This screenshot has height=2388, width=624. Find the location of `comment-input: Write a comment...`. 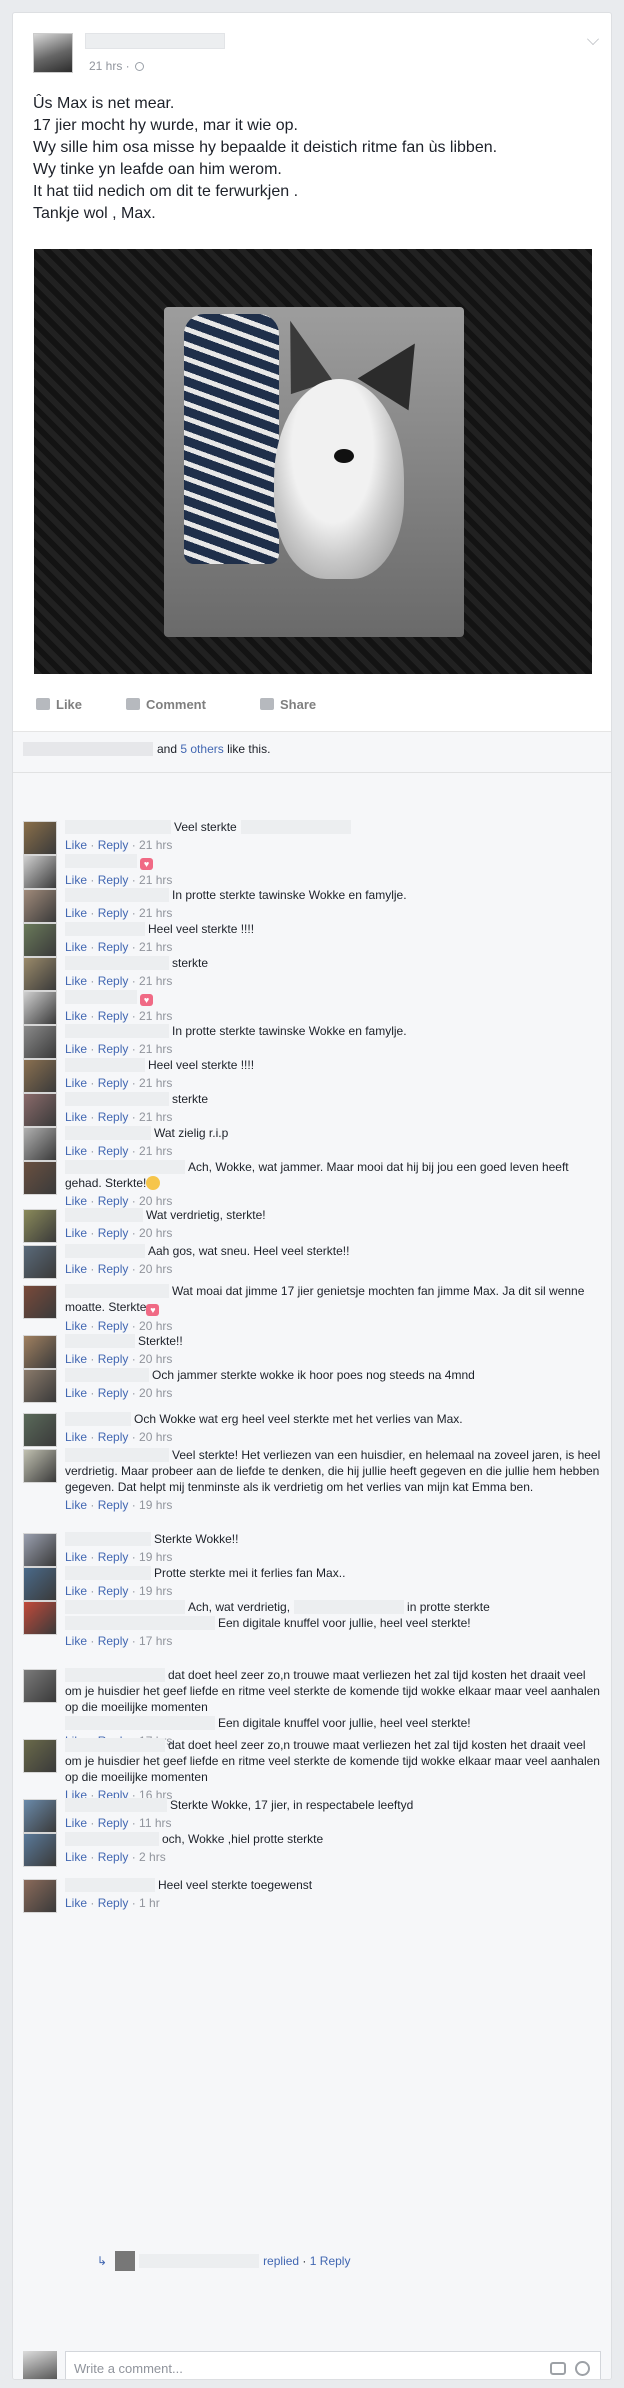

comment-input: Write a comment... is located at coordinates (333, 2365).